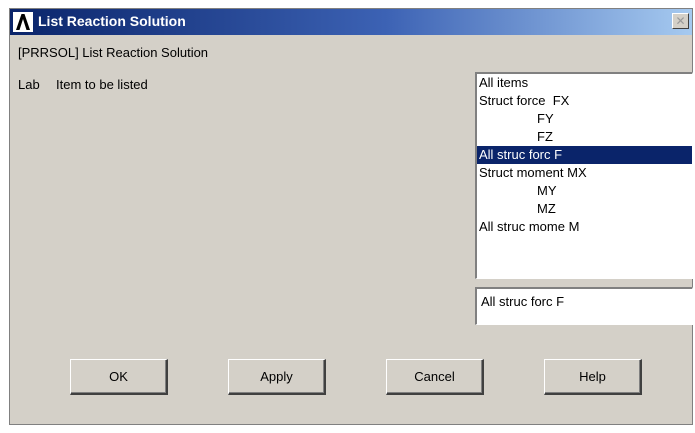 This screenshot has height=433, width=695. What do you see at coordinates (277, 377) in the screenshot?
I see `apply-button: Apply` at bounding box center [277, 377].